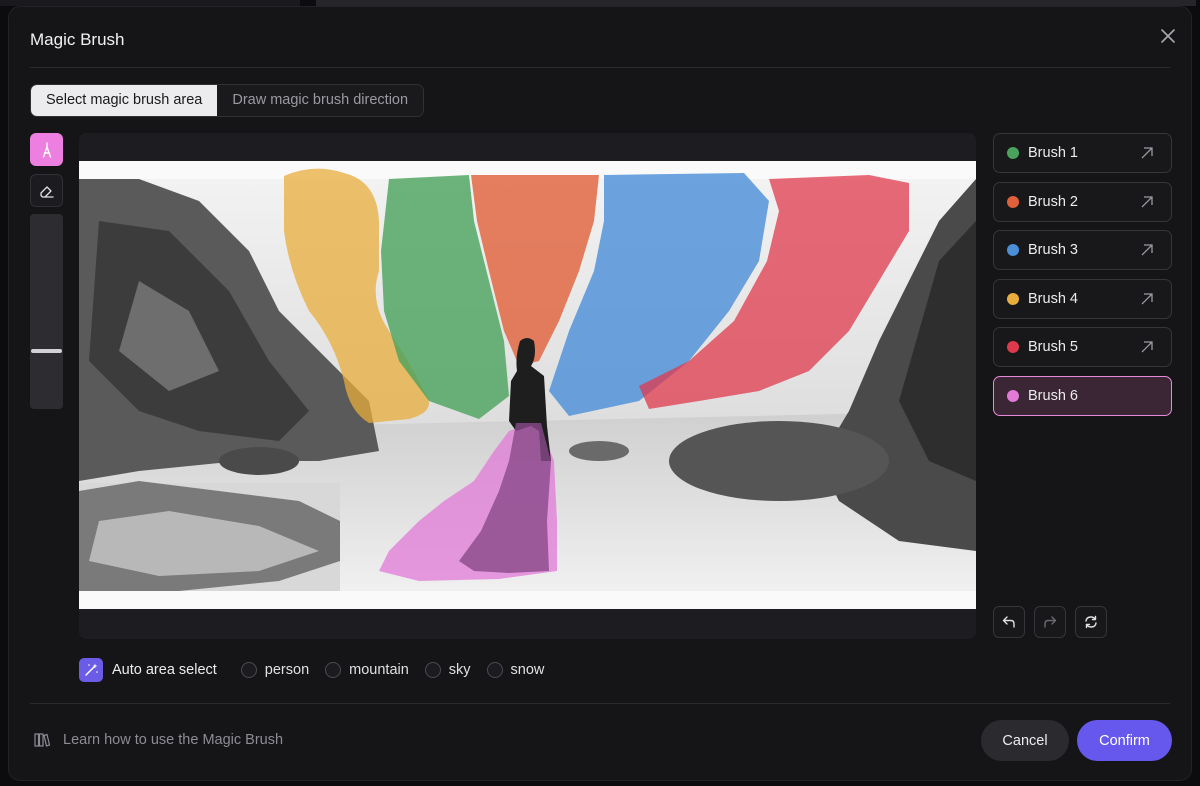 The width and height of the screenshot is (1200, 786). I want to click on brush-item-1: Brush 1, so click(1082, 153).